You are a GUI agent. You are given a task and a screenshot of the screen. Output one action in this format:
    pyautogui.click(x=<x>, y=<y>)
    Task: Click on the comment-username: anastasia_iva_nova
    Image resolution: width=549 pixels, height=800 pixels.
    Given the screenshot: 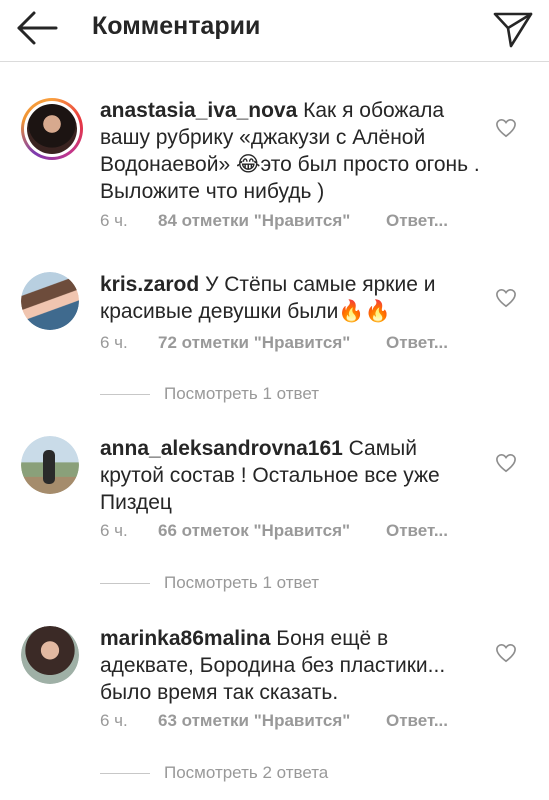 What is the action you would take?
    pyautogui.click(x=198, y=110)
    